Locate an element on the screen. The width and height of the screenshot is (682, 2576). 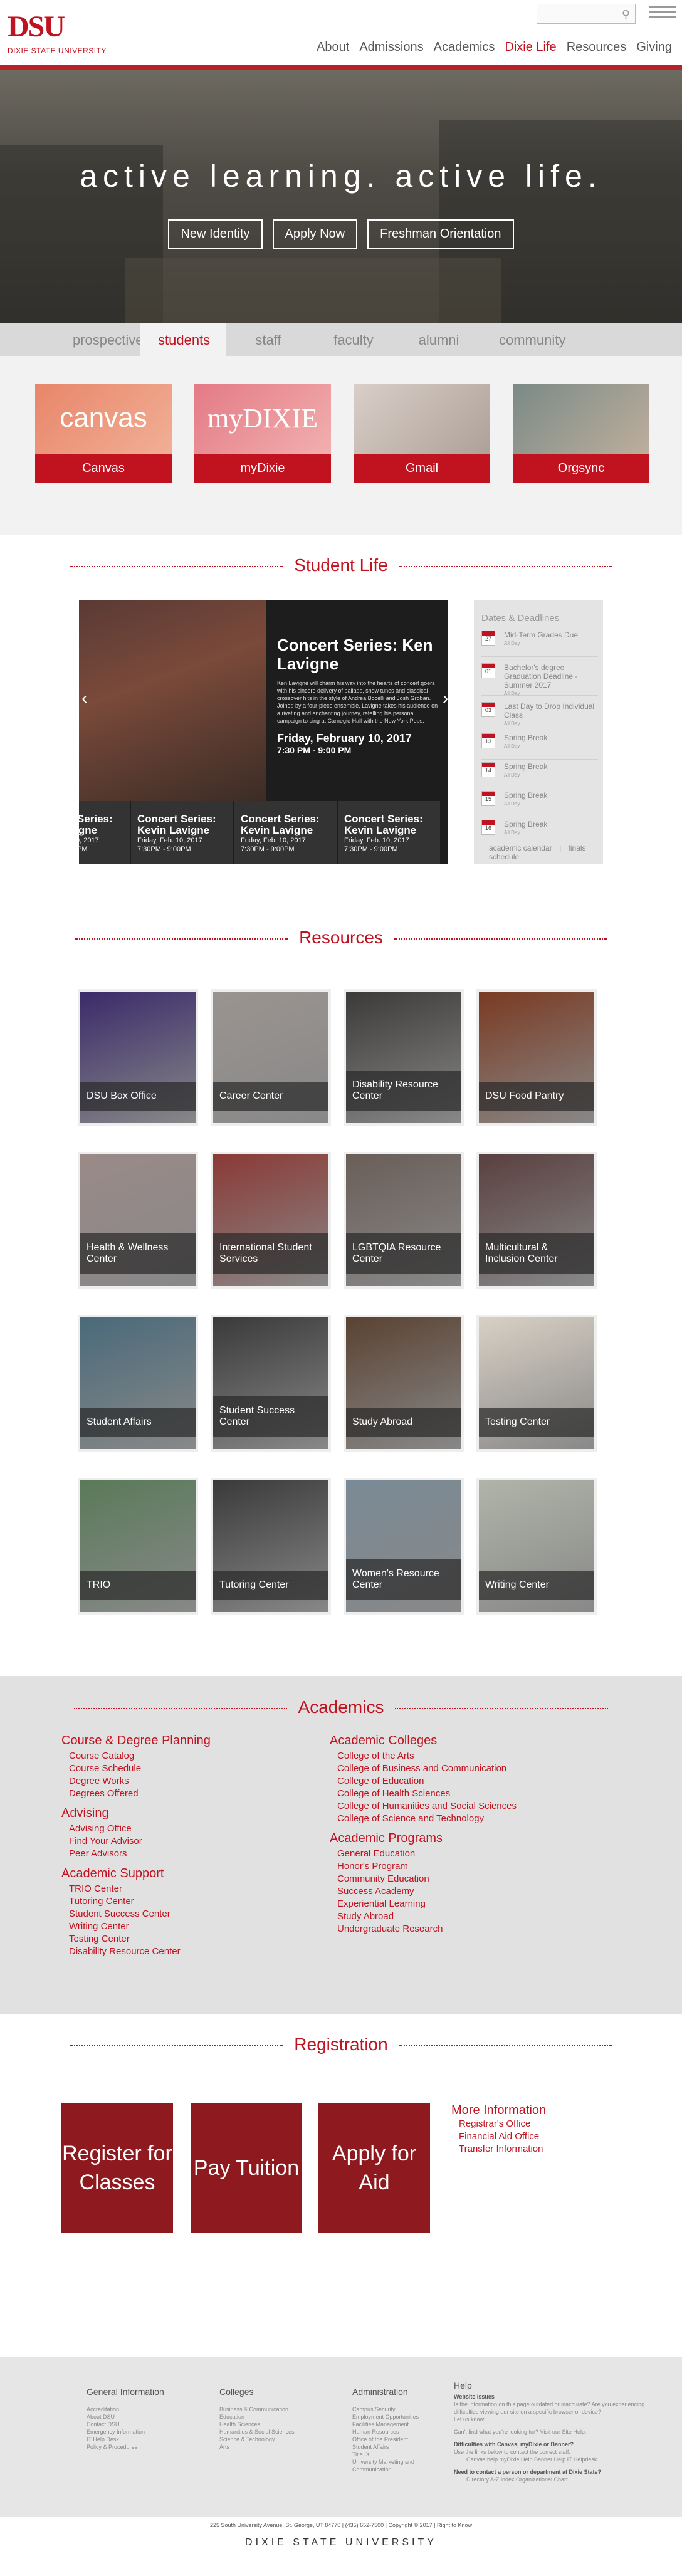
academics-link: Study Abroad is located at coordinates (390, 1916).